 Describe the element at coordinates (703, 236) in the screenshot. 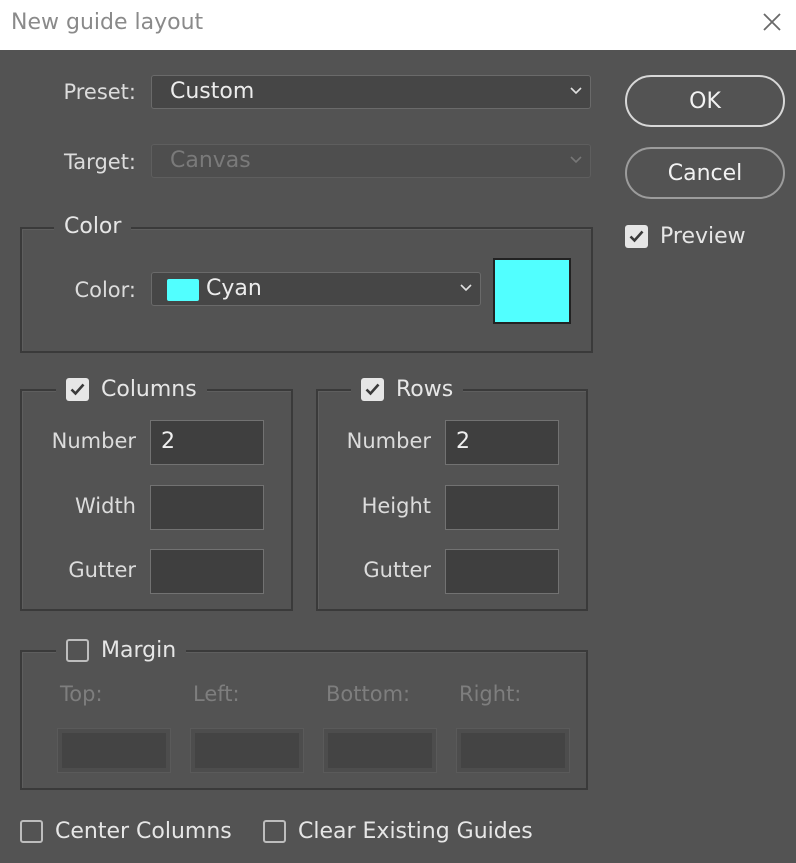

I see `preview-label: Preview` at that location.